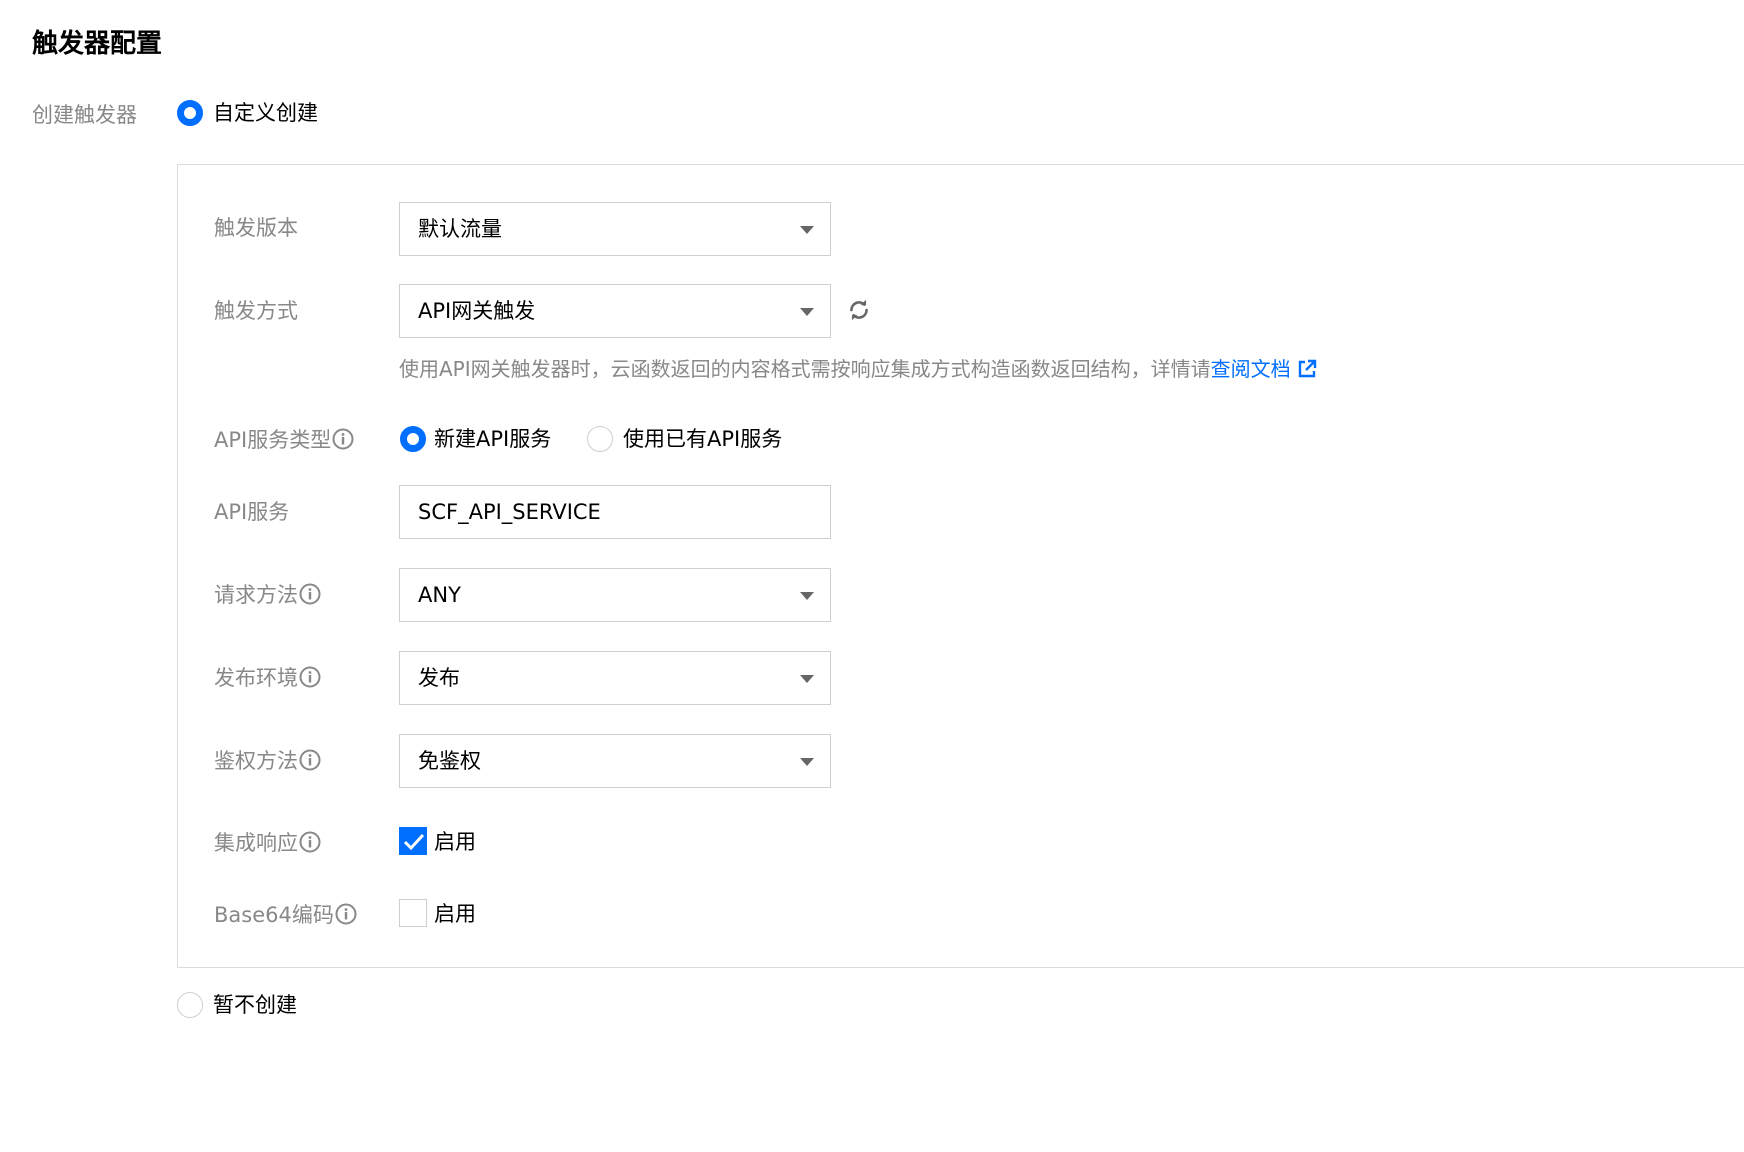 Image resolution: width=1744 pixels, height=1152 pixels. What do you see at coordinates (255, 1005) in the screenshot?
I see `radio-no-create-label: 暂不创建` at bounding box center [255, 1005].